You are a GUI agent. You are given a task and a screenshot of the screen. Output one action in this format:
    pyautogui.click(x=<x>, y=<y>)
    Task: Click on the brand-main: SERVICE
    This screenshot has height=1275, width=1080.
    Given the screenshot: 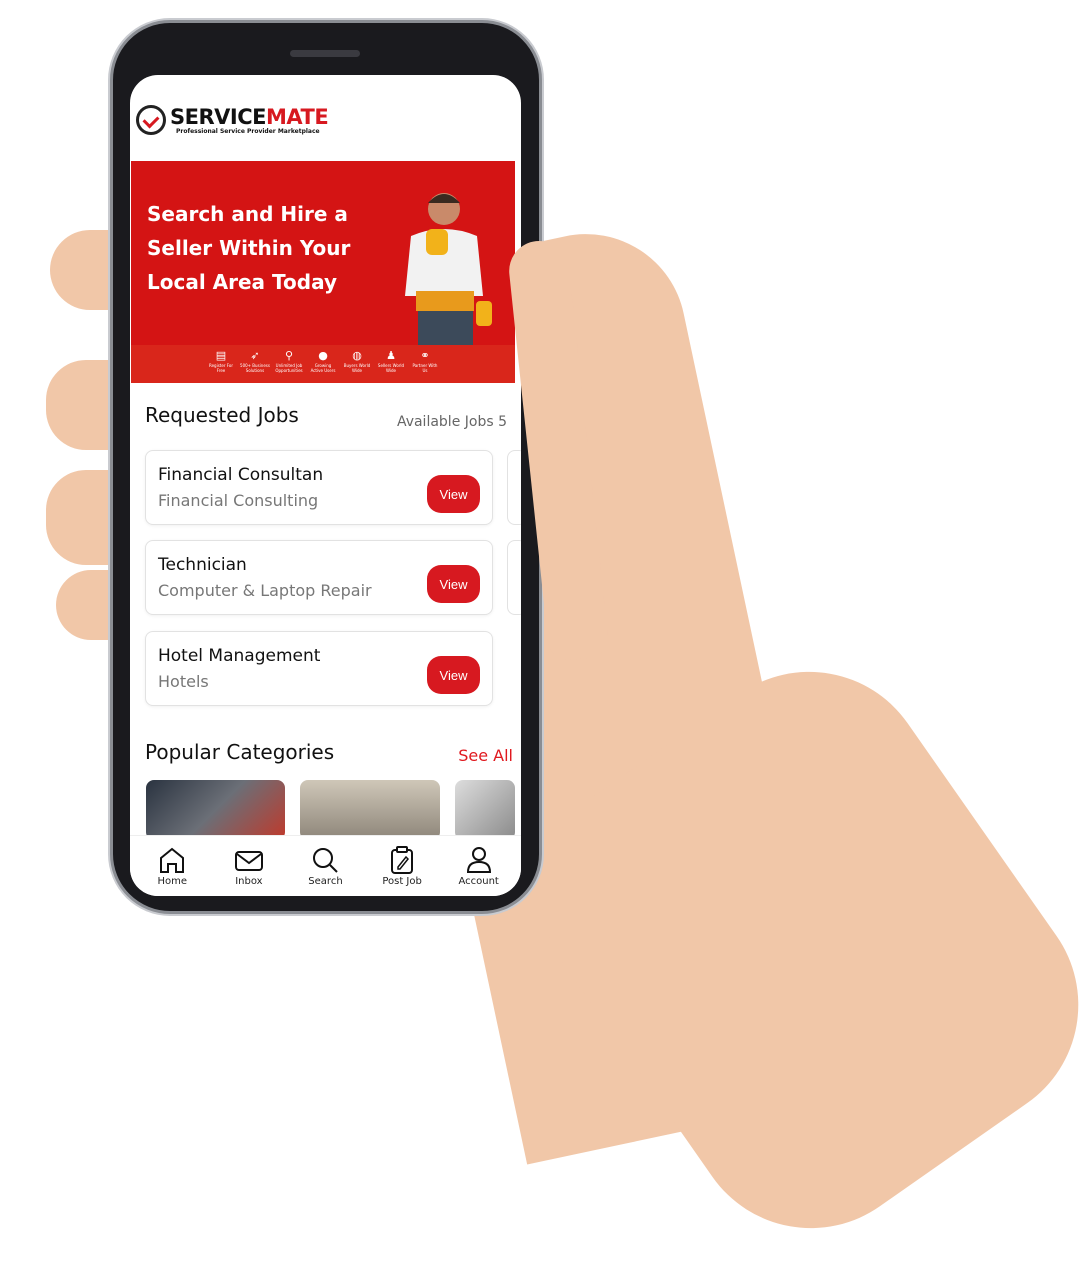 What is the action you would take?
    pyautogui.click(x=218, y=116)
    